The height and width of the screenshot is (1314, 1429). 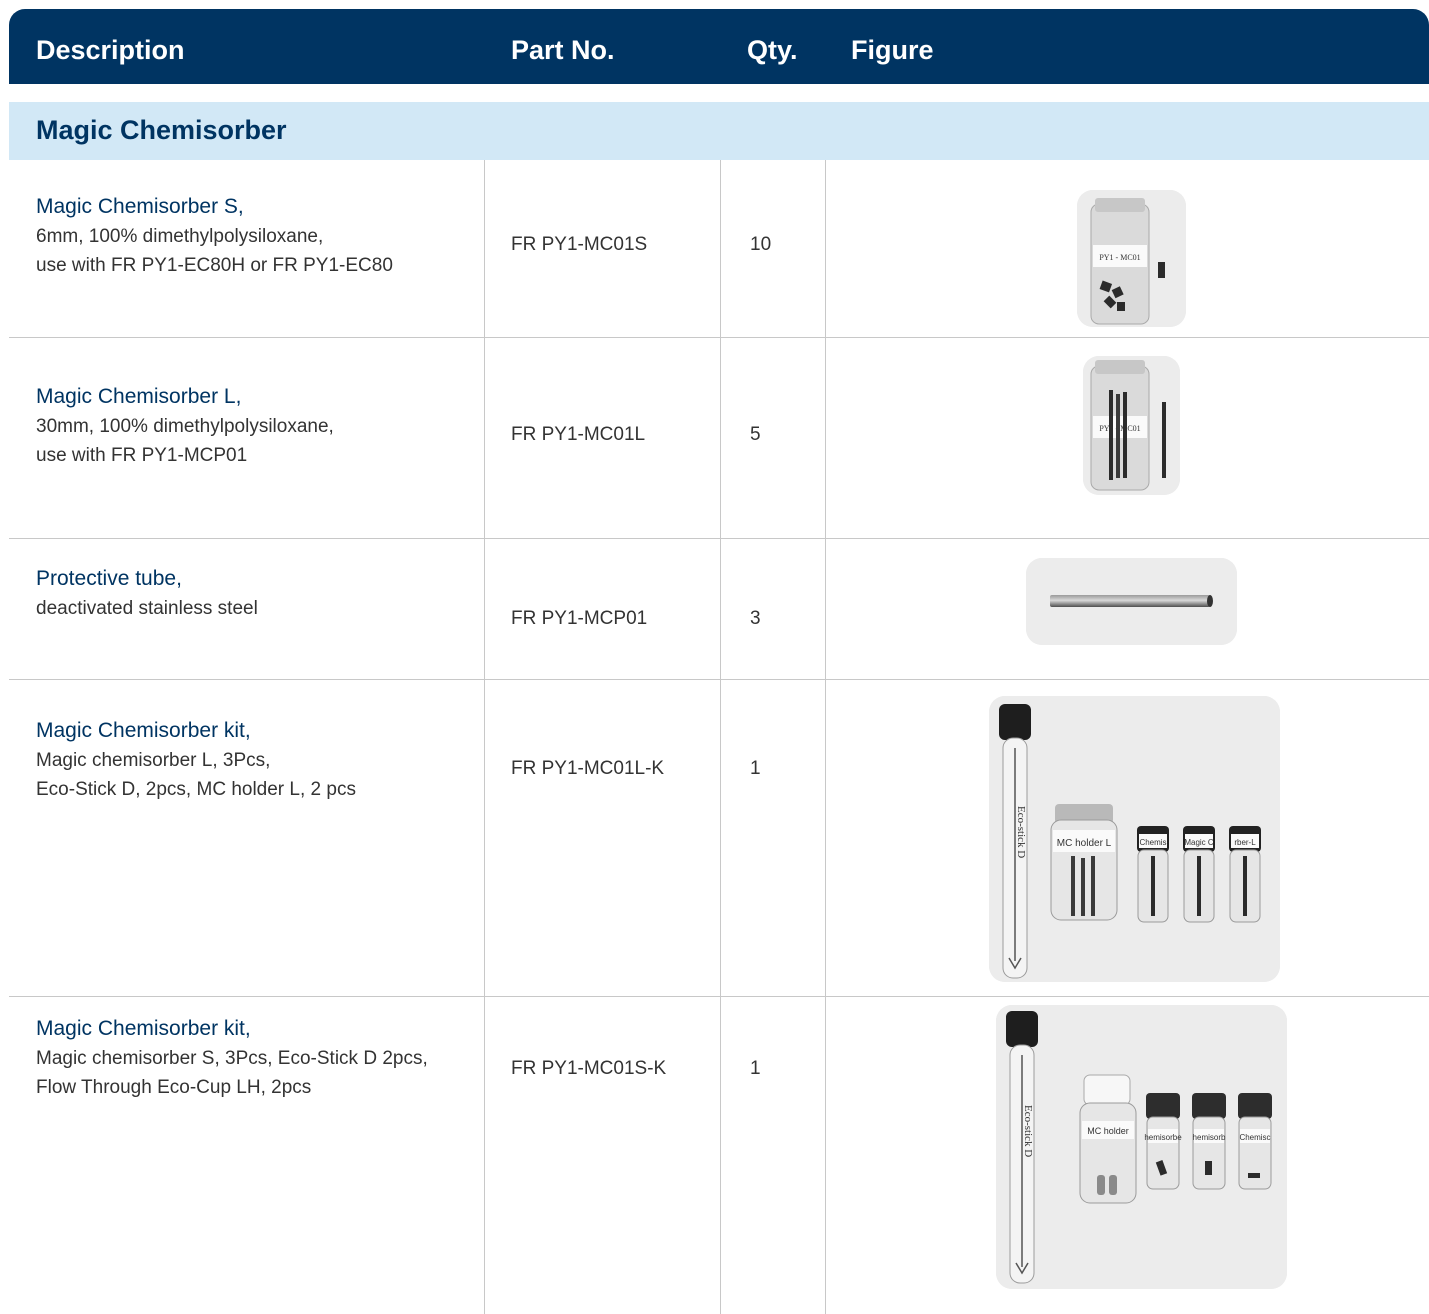 What do you see at coordinates (180, 236) in the screenshot?
I see `description-line: 6mm, 100% dimethylpolysiloxane,` at bounding box center [180, 236].